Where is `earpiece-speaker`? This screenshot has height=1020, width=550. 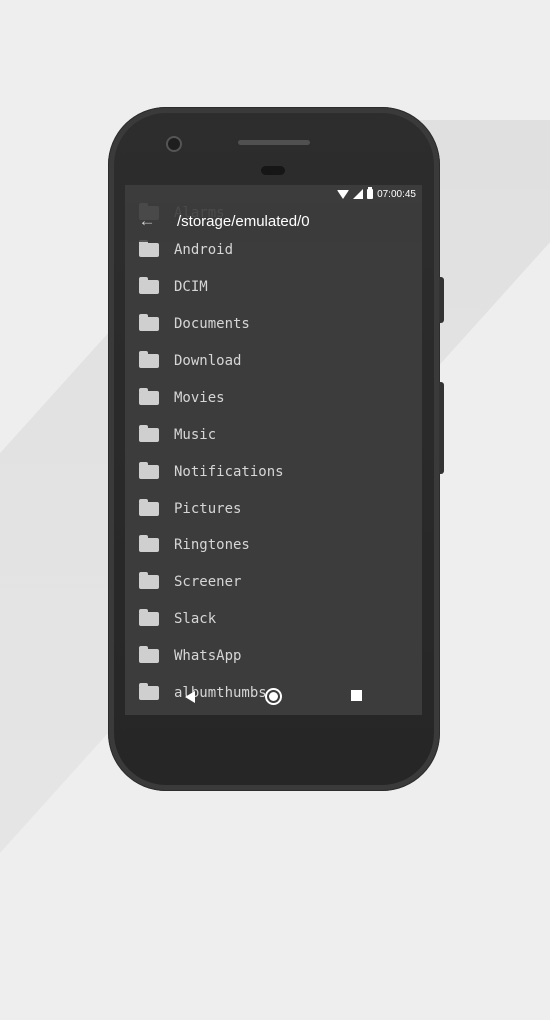
earpiece-speaker is located at coordinates (274, 142).